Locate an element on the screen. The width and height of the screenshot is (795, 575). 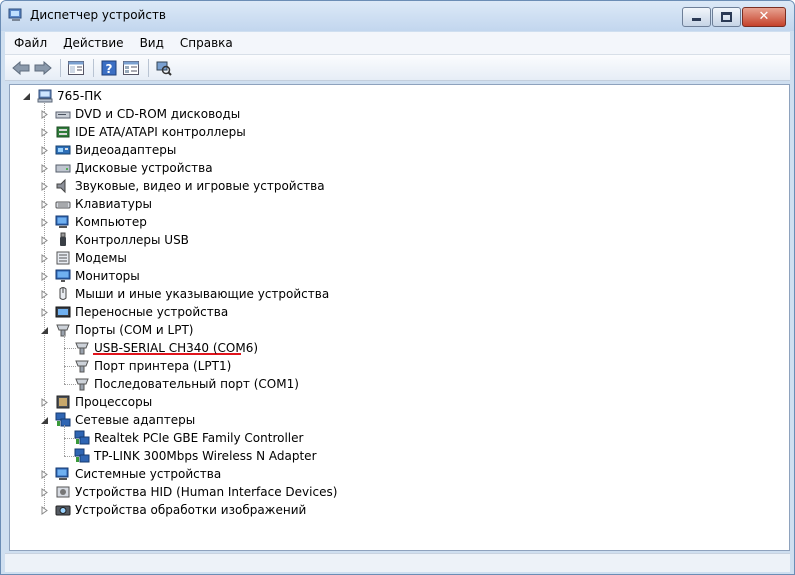
caption-buttons is located at coordinates (733, 17).